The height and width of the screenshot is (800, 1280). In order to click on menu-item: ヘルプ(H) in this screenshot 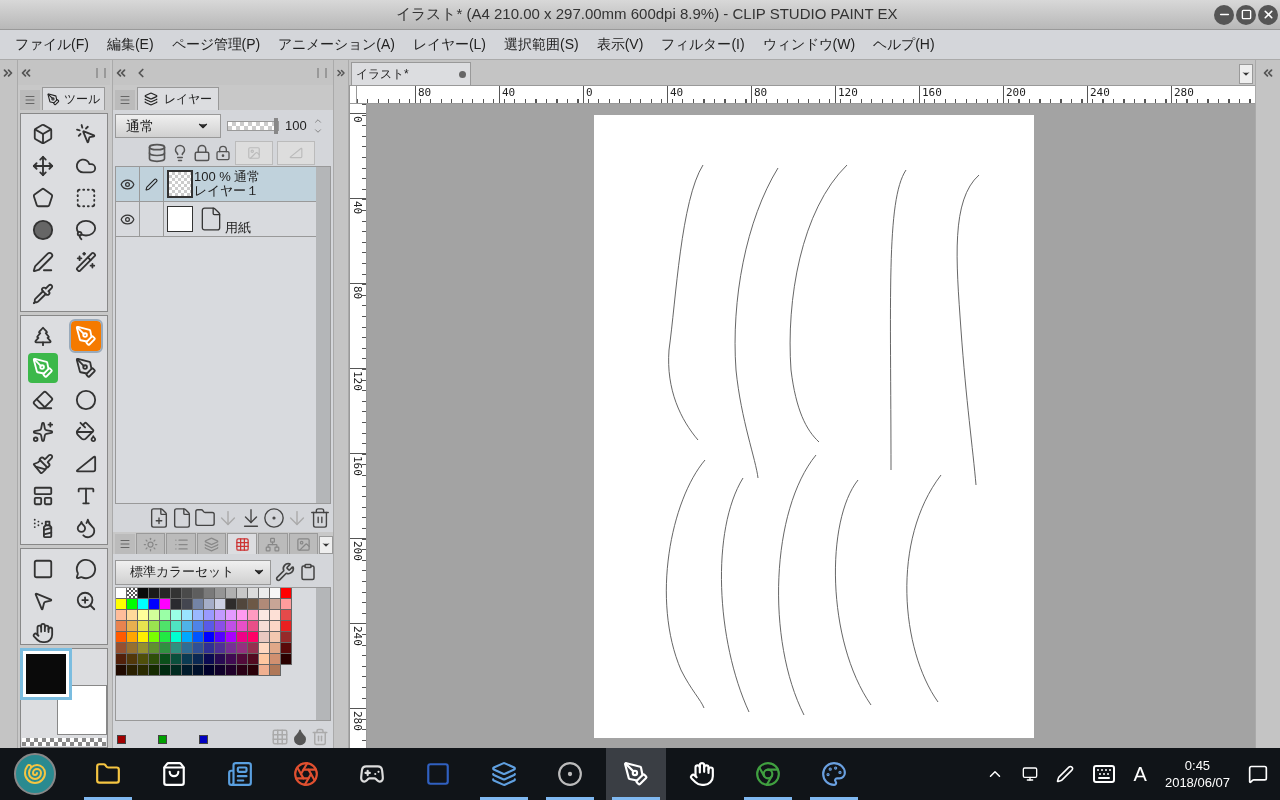, I will do `click(904, 44)`.